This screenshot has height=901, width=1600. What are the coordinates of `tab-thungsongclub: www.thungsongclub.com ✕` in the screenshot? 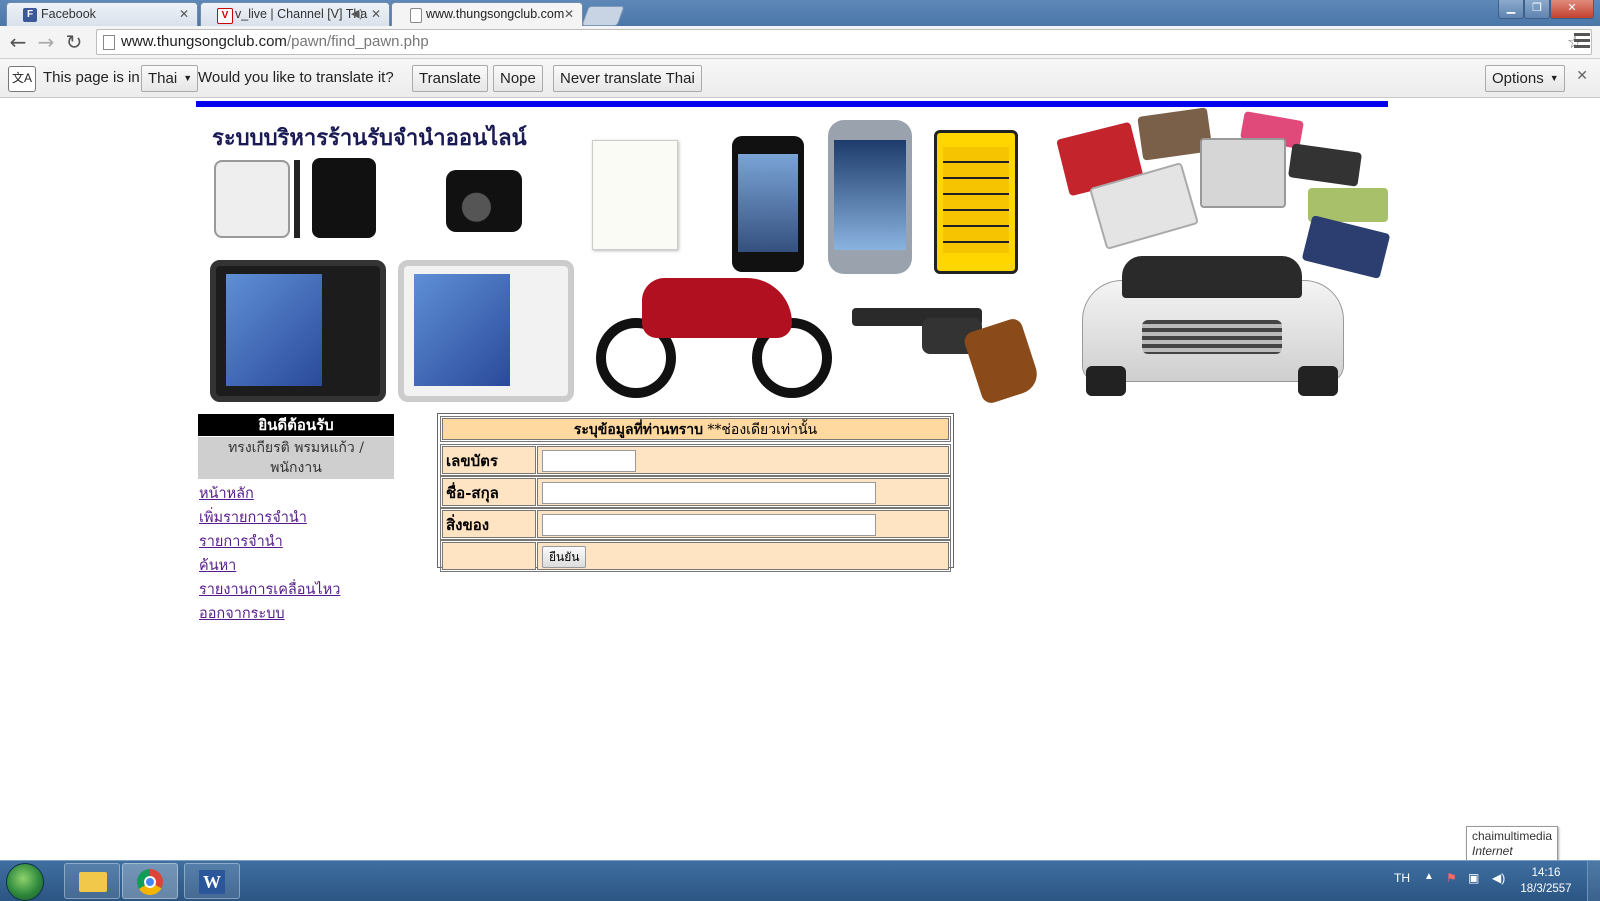 It's located at (487, 14).